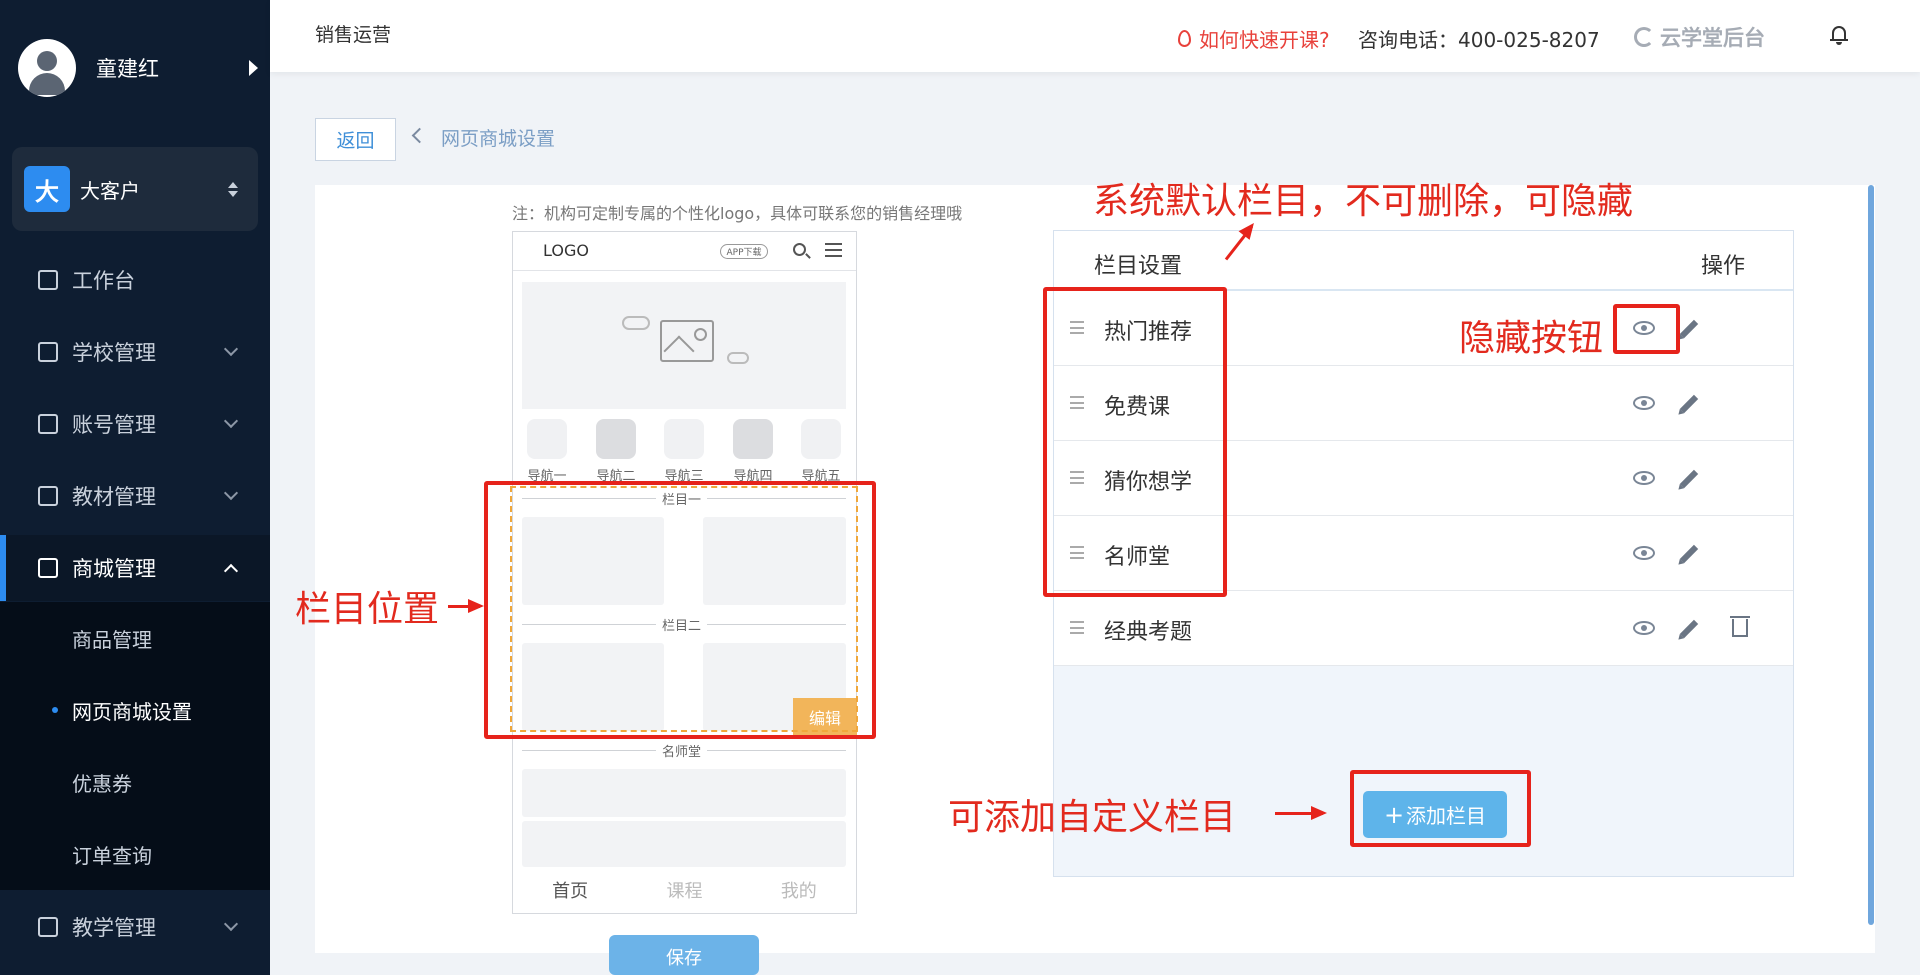 The height and width of the screenshot is (975, 1920). I want to click on submenu-item-label: 订单查询, so click(112, 855).